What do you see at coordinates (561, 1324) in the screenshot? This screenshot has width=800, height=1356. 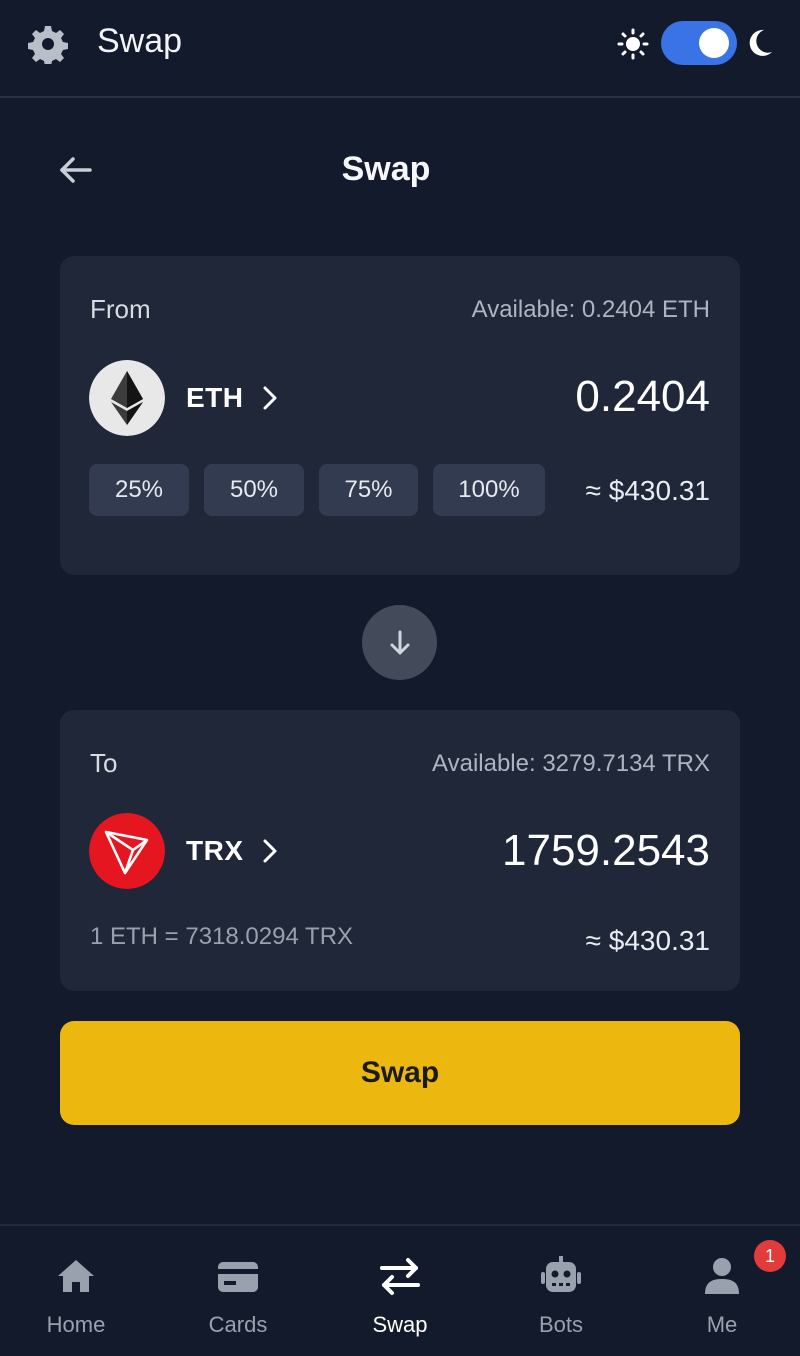 I see `nav-bots-label: Bots` at bounding box center [561, 1324].